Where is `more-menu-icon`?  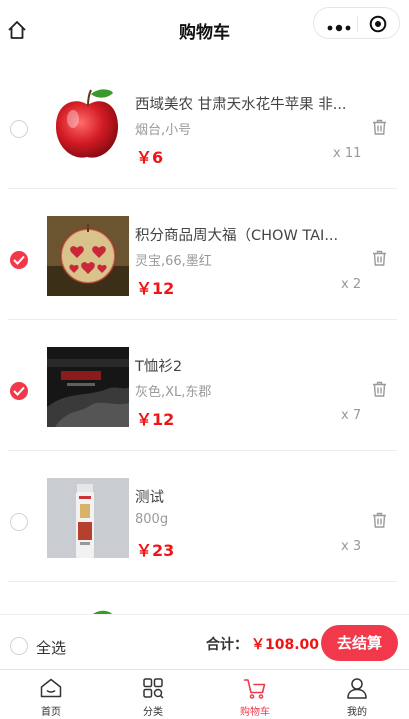
more-menu-icon is located at coordinates (339, 25).